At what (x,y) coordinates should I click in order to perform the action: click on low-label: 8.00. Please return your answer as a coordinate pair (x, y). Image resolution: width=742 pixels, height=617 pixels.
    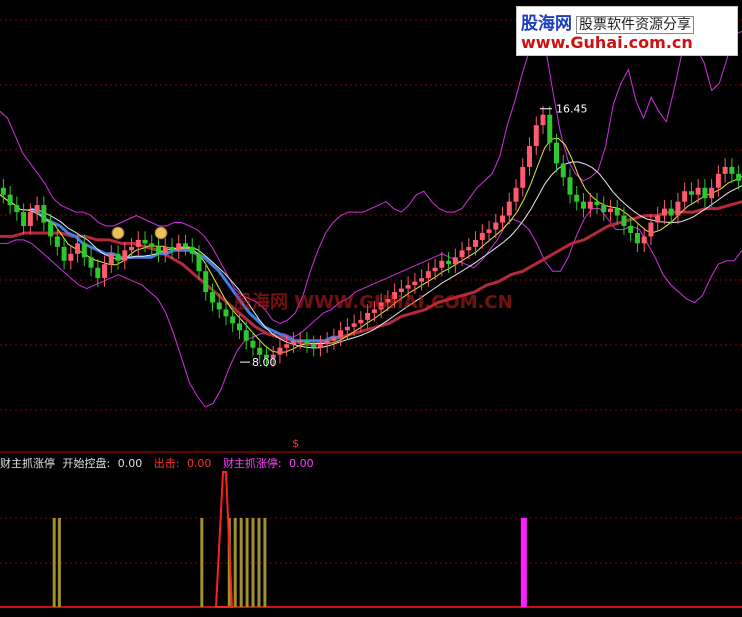
    Looking at the image, I should click on (264, 362).